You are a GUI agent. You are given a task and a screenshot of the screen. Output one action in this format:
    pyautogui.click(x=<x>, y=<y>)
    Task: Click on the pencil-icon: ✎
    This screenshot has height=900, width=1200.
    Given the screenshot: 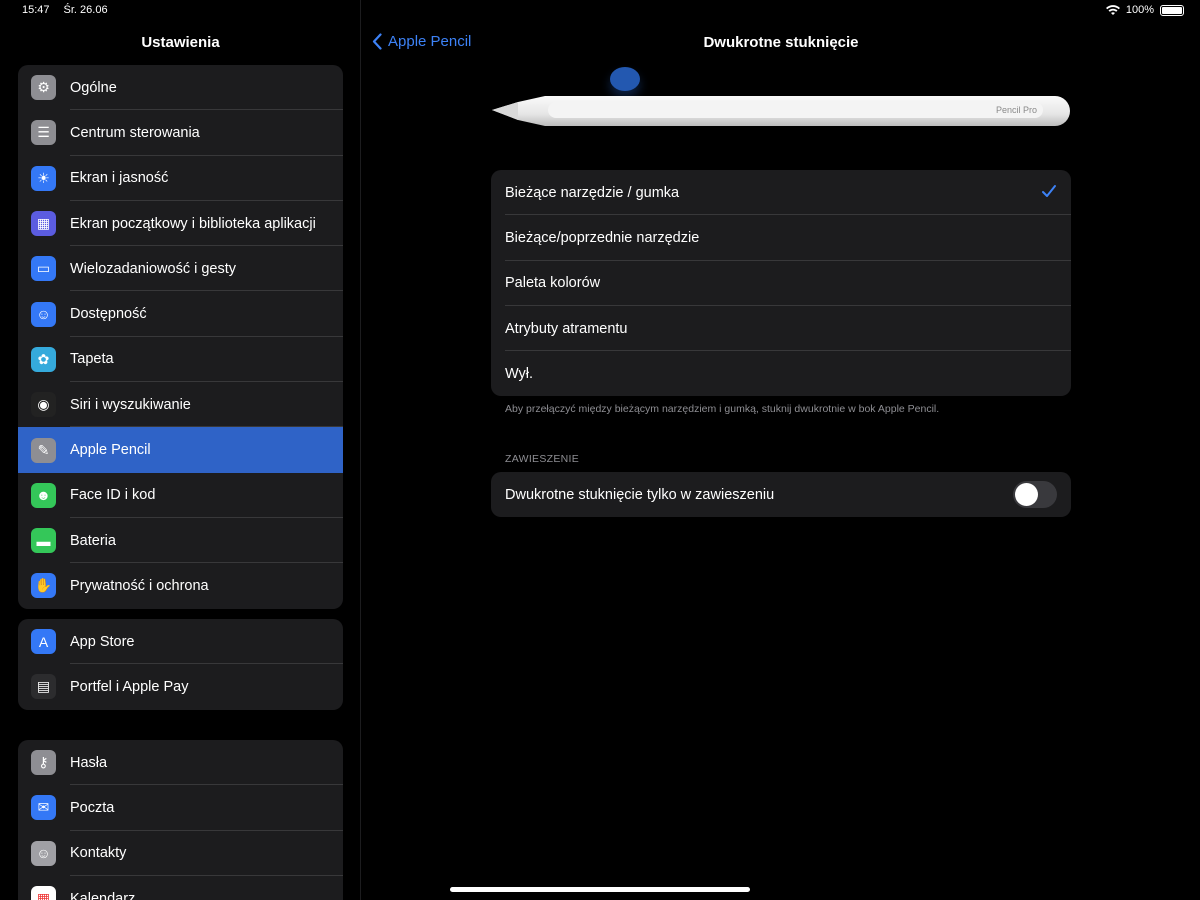 What is the action you would take?
    pyautogui.click(x=43, y=450)
    